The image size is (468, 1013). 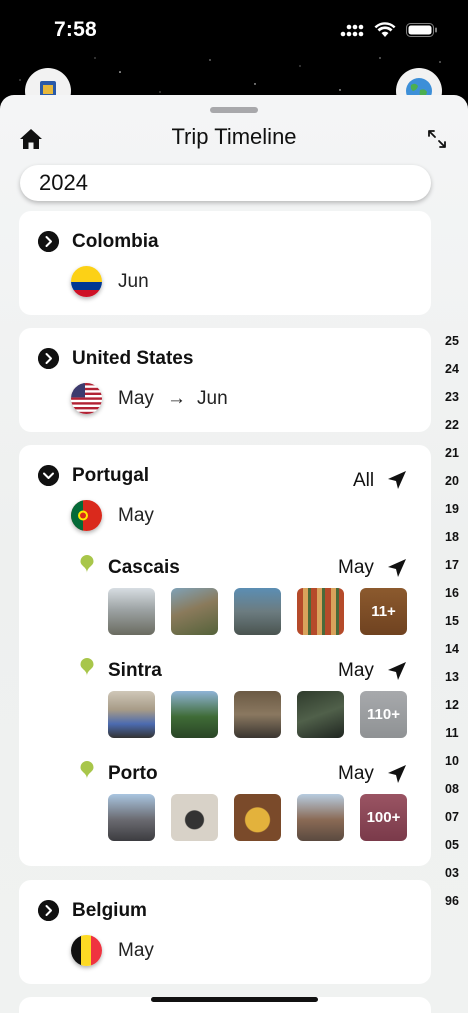 I want to click on more-photos-count: 100+, so click(x=383, y=817).